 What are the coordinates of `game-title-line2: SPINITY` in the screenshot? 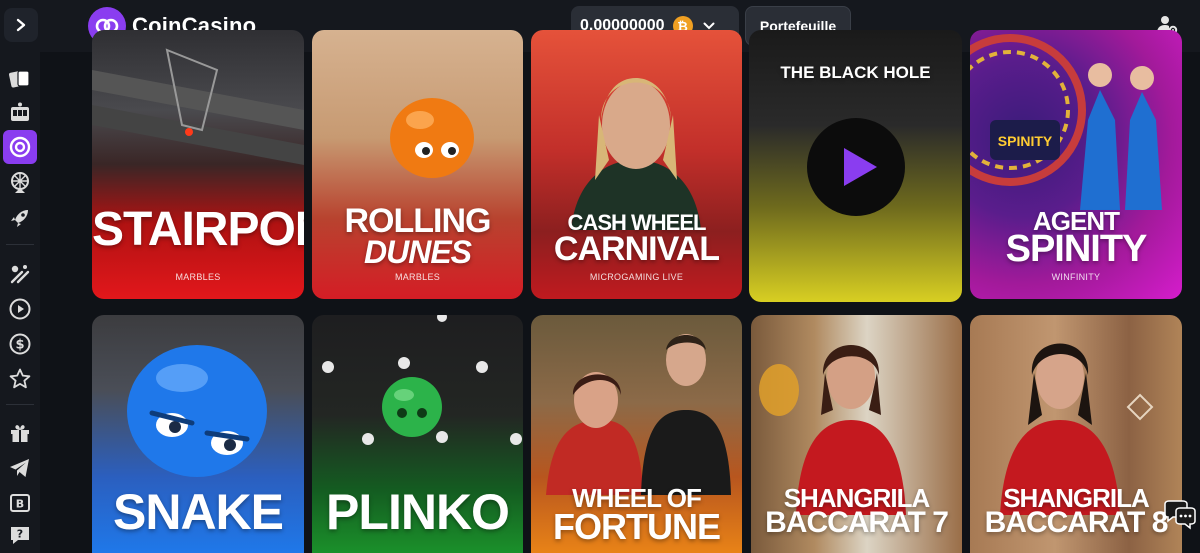 It's located at (1076, 249).